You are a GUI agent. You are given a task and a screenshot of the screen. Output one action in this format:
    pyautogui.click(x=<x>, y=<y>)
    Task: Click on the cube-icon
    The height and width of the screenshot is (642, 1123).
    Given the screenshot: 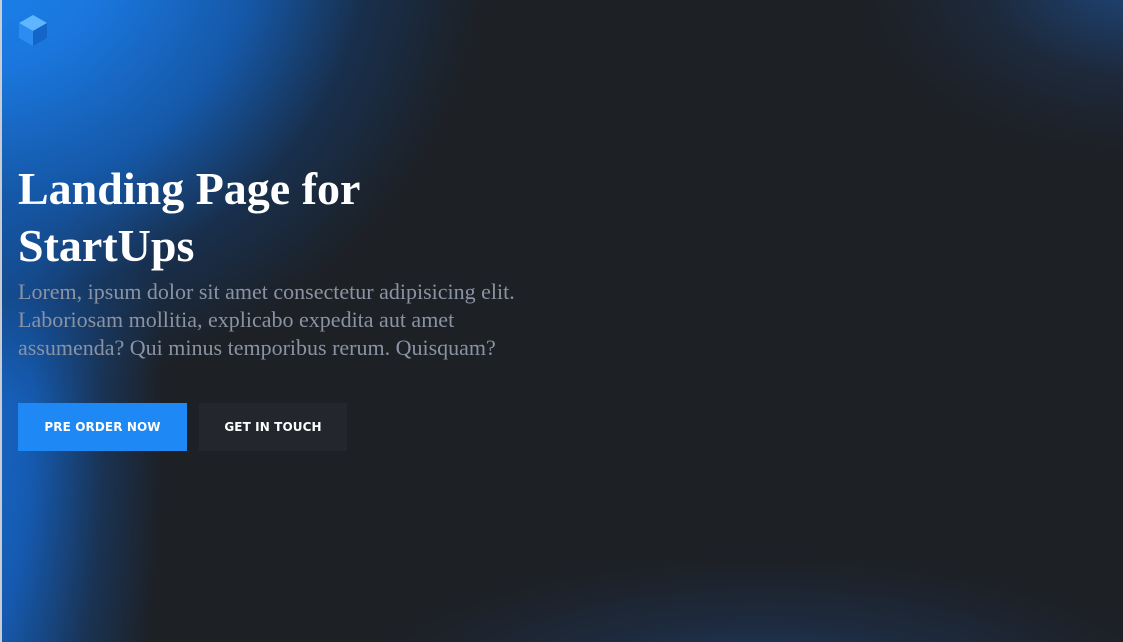 What is the action you would take?
    pyautogui.click(x=33, y=30)
    